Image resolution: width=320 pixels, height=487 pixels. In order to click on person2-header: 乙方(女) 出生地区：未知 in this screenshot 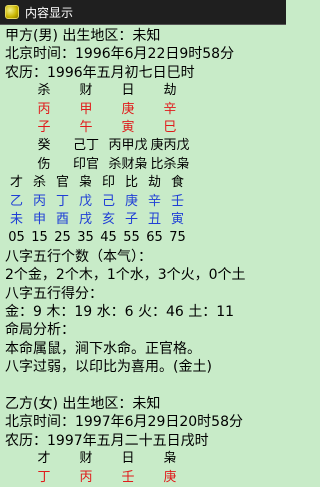, I will do `click(83, 403)`.